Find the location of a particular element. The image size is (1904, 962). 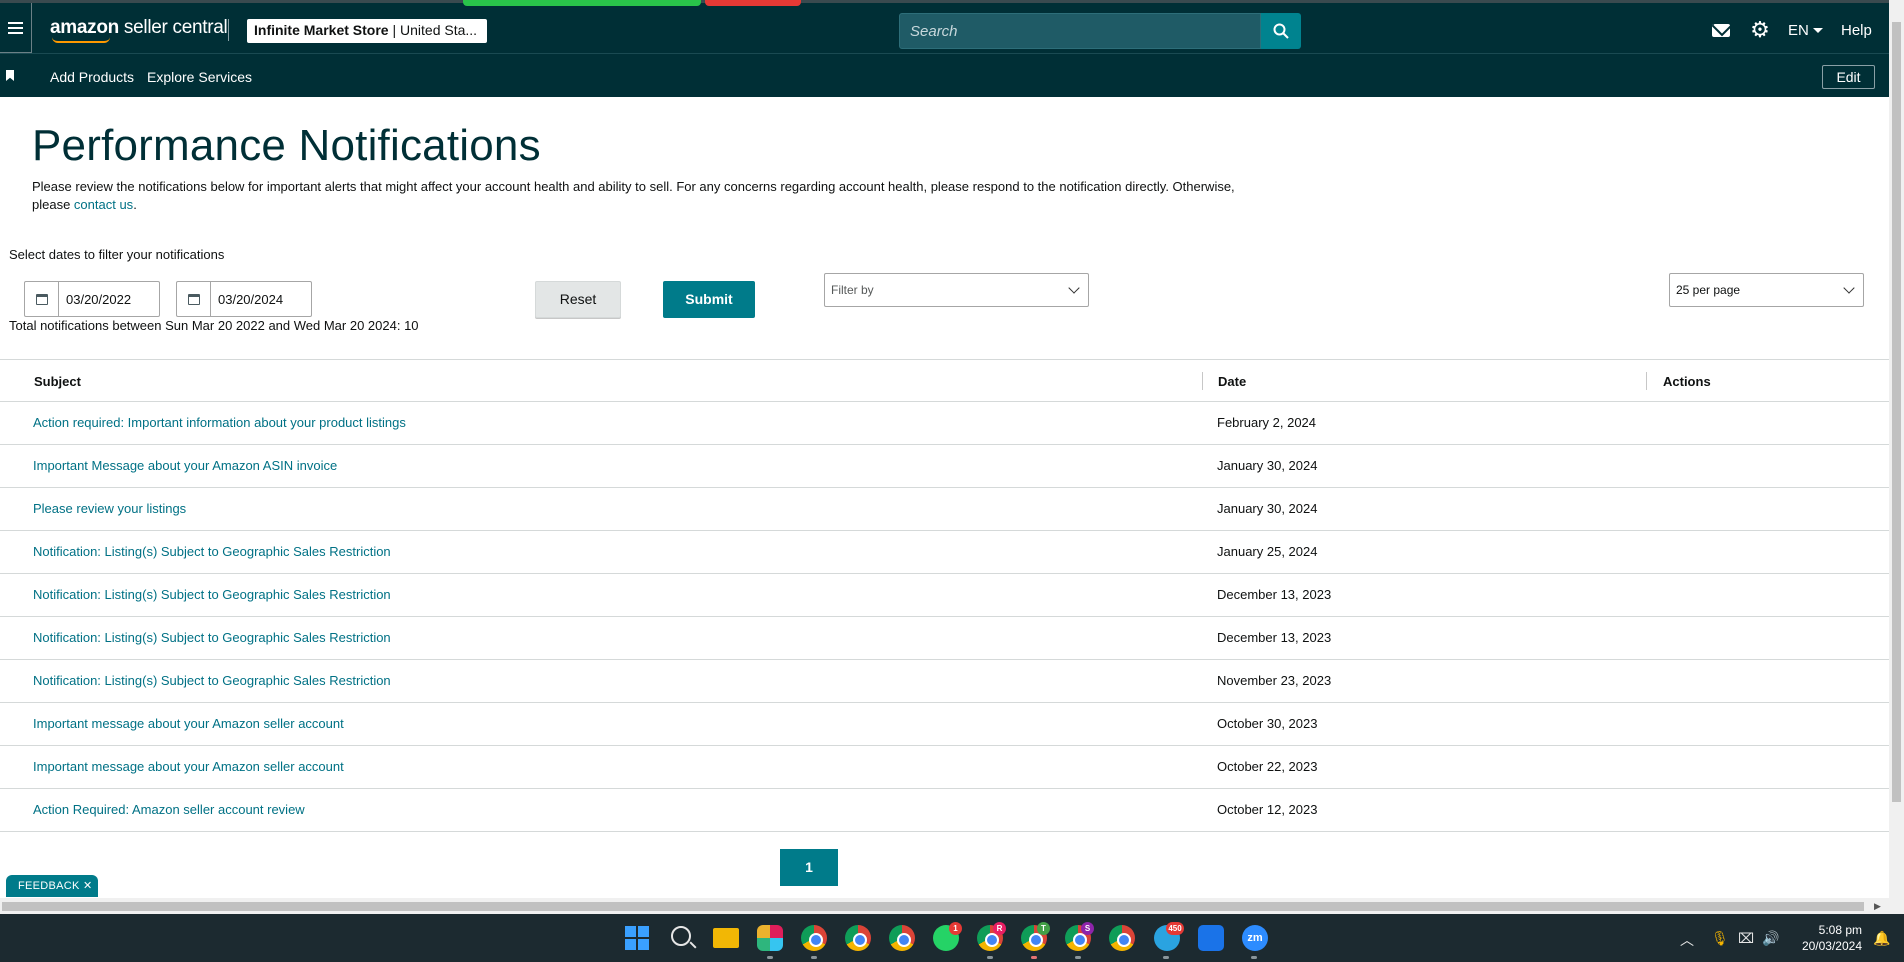

notification-date: October 12, 2023 is located at coordinates (1267, 809).